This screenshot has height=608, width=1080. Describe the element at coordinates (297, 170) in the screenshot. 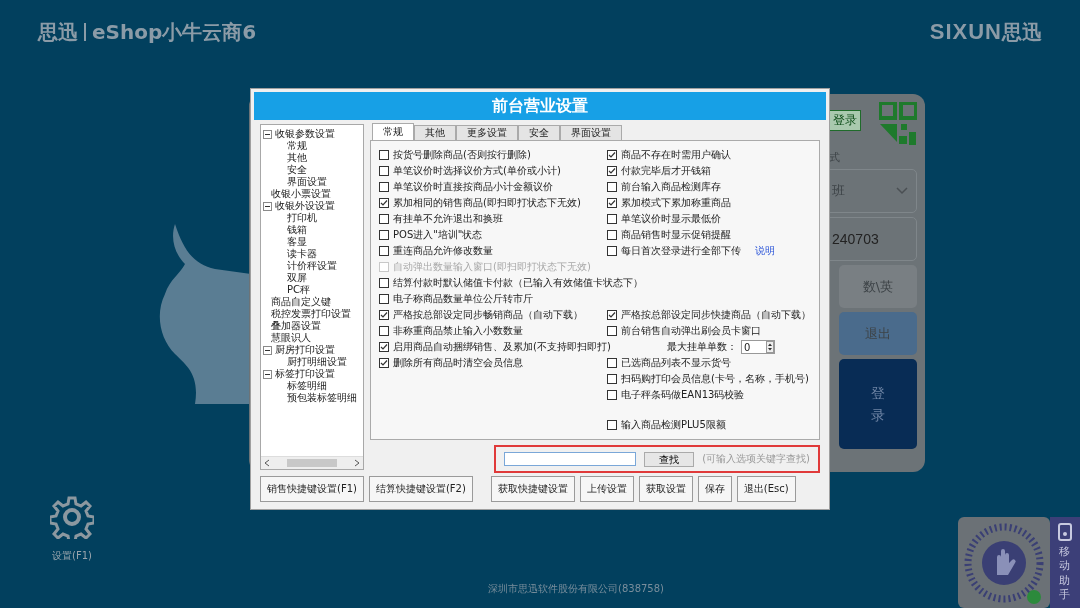

I see `tree-item: 安全` at that location.